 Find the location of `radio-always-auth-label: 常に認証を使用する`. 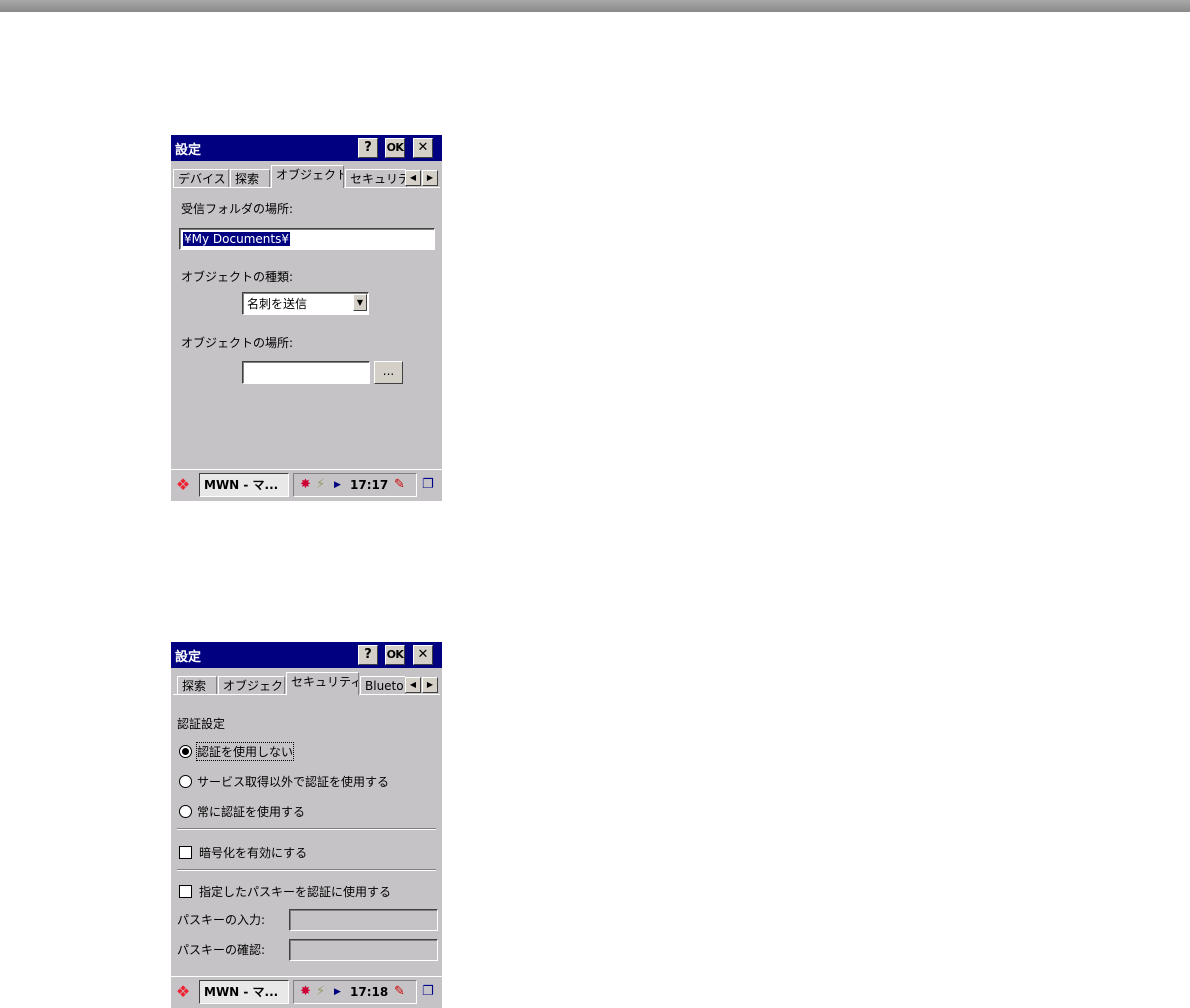

radio-always-auth-label: 常に認証を使用する is located at coordinates (251, 811).